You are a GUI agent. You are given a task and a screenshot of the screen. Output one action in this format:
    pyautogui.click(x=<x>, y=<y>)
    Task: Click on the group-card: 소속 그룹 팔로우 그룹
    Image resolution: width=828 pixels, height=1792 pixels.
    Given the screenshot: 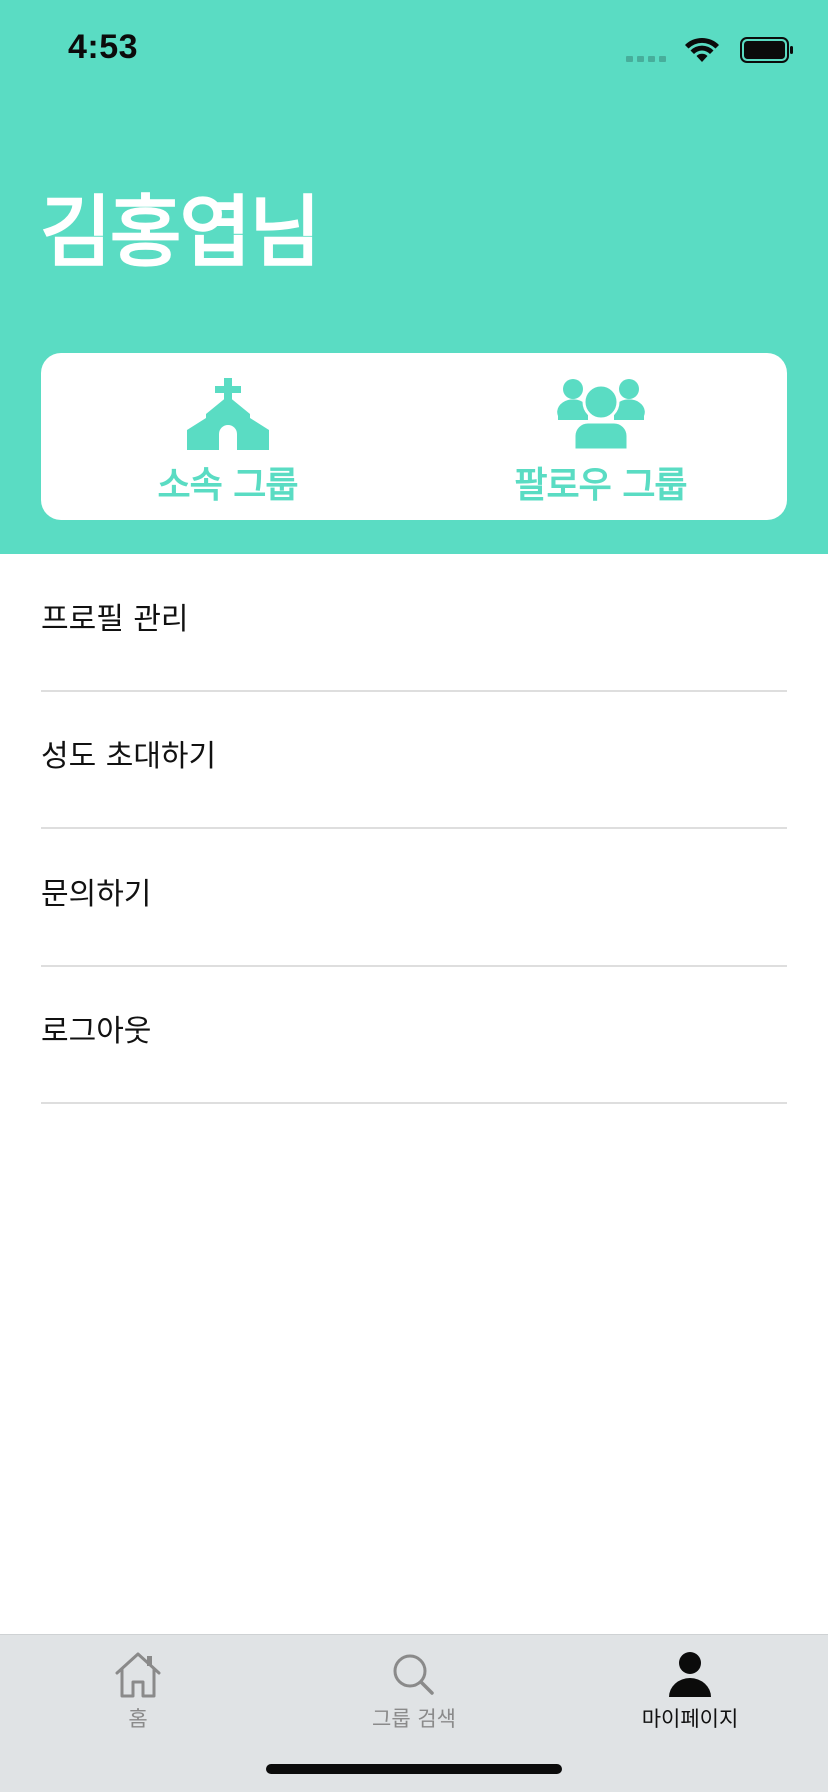 What is the action you would take?
    pyautogui.click(x=414, y=436)
    